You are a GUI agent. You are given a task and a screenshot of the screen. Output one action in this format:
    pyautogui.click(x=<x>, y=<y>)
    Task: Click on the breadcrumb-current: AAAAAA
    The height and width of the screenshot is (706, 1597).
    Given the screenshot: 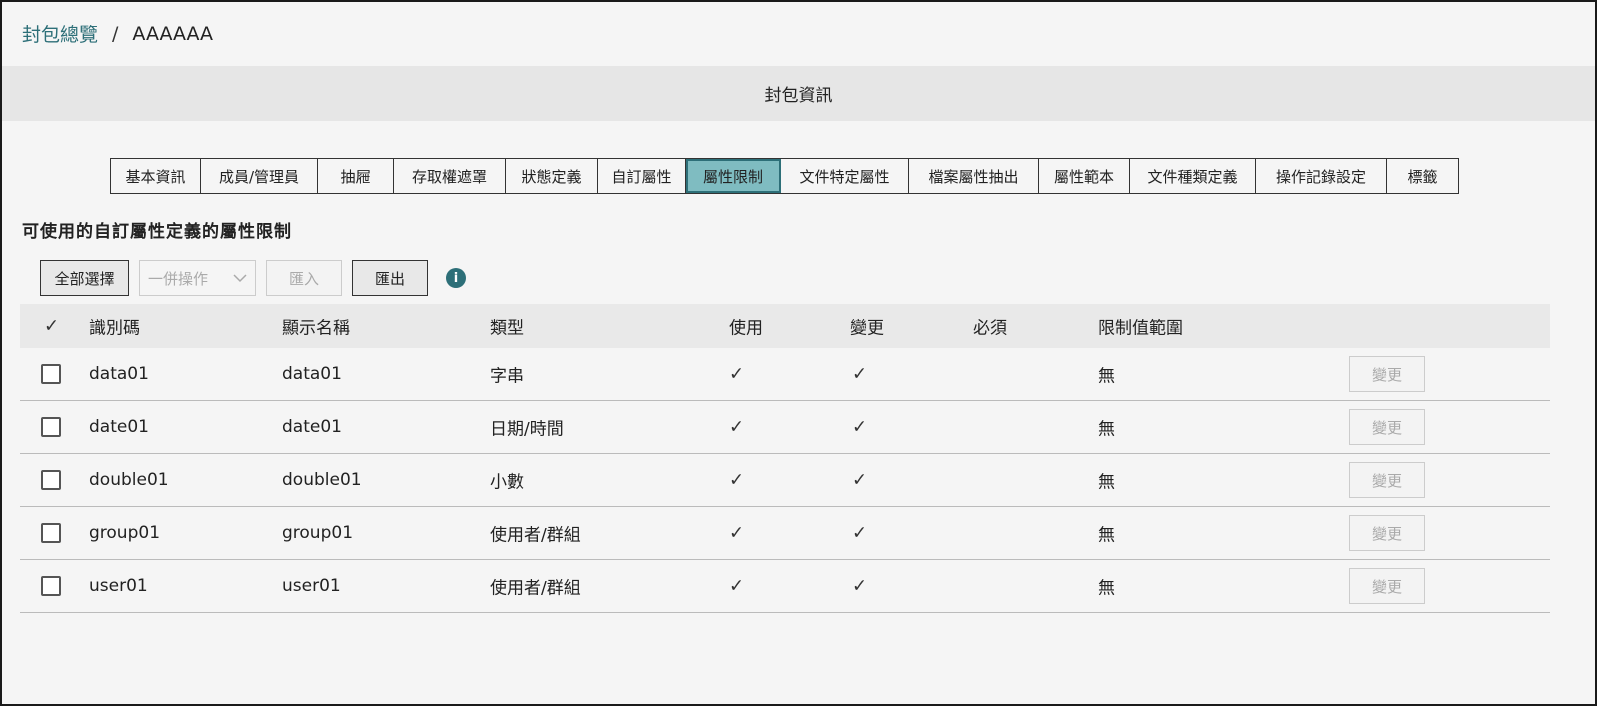 What is the action you would take?
    pyautogui.click(x=173, y=33)
    